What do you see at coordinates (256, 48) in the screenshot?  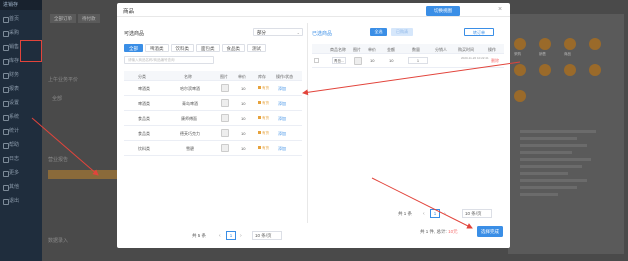 I see `tab-test: 测试` at bounding box center [256, 48].